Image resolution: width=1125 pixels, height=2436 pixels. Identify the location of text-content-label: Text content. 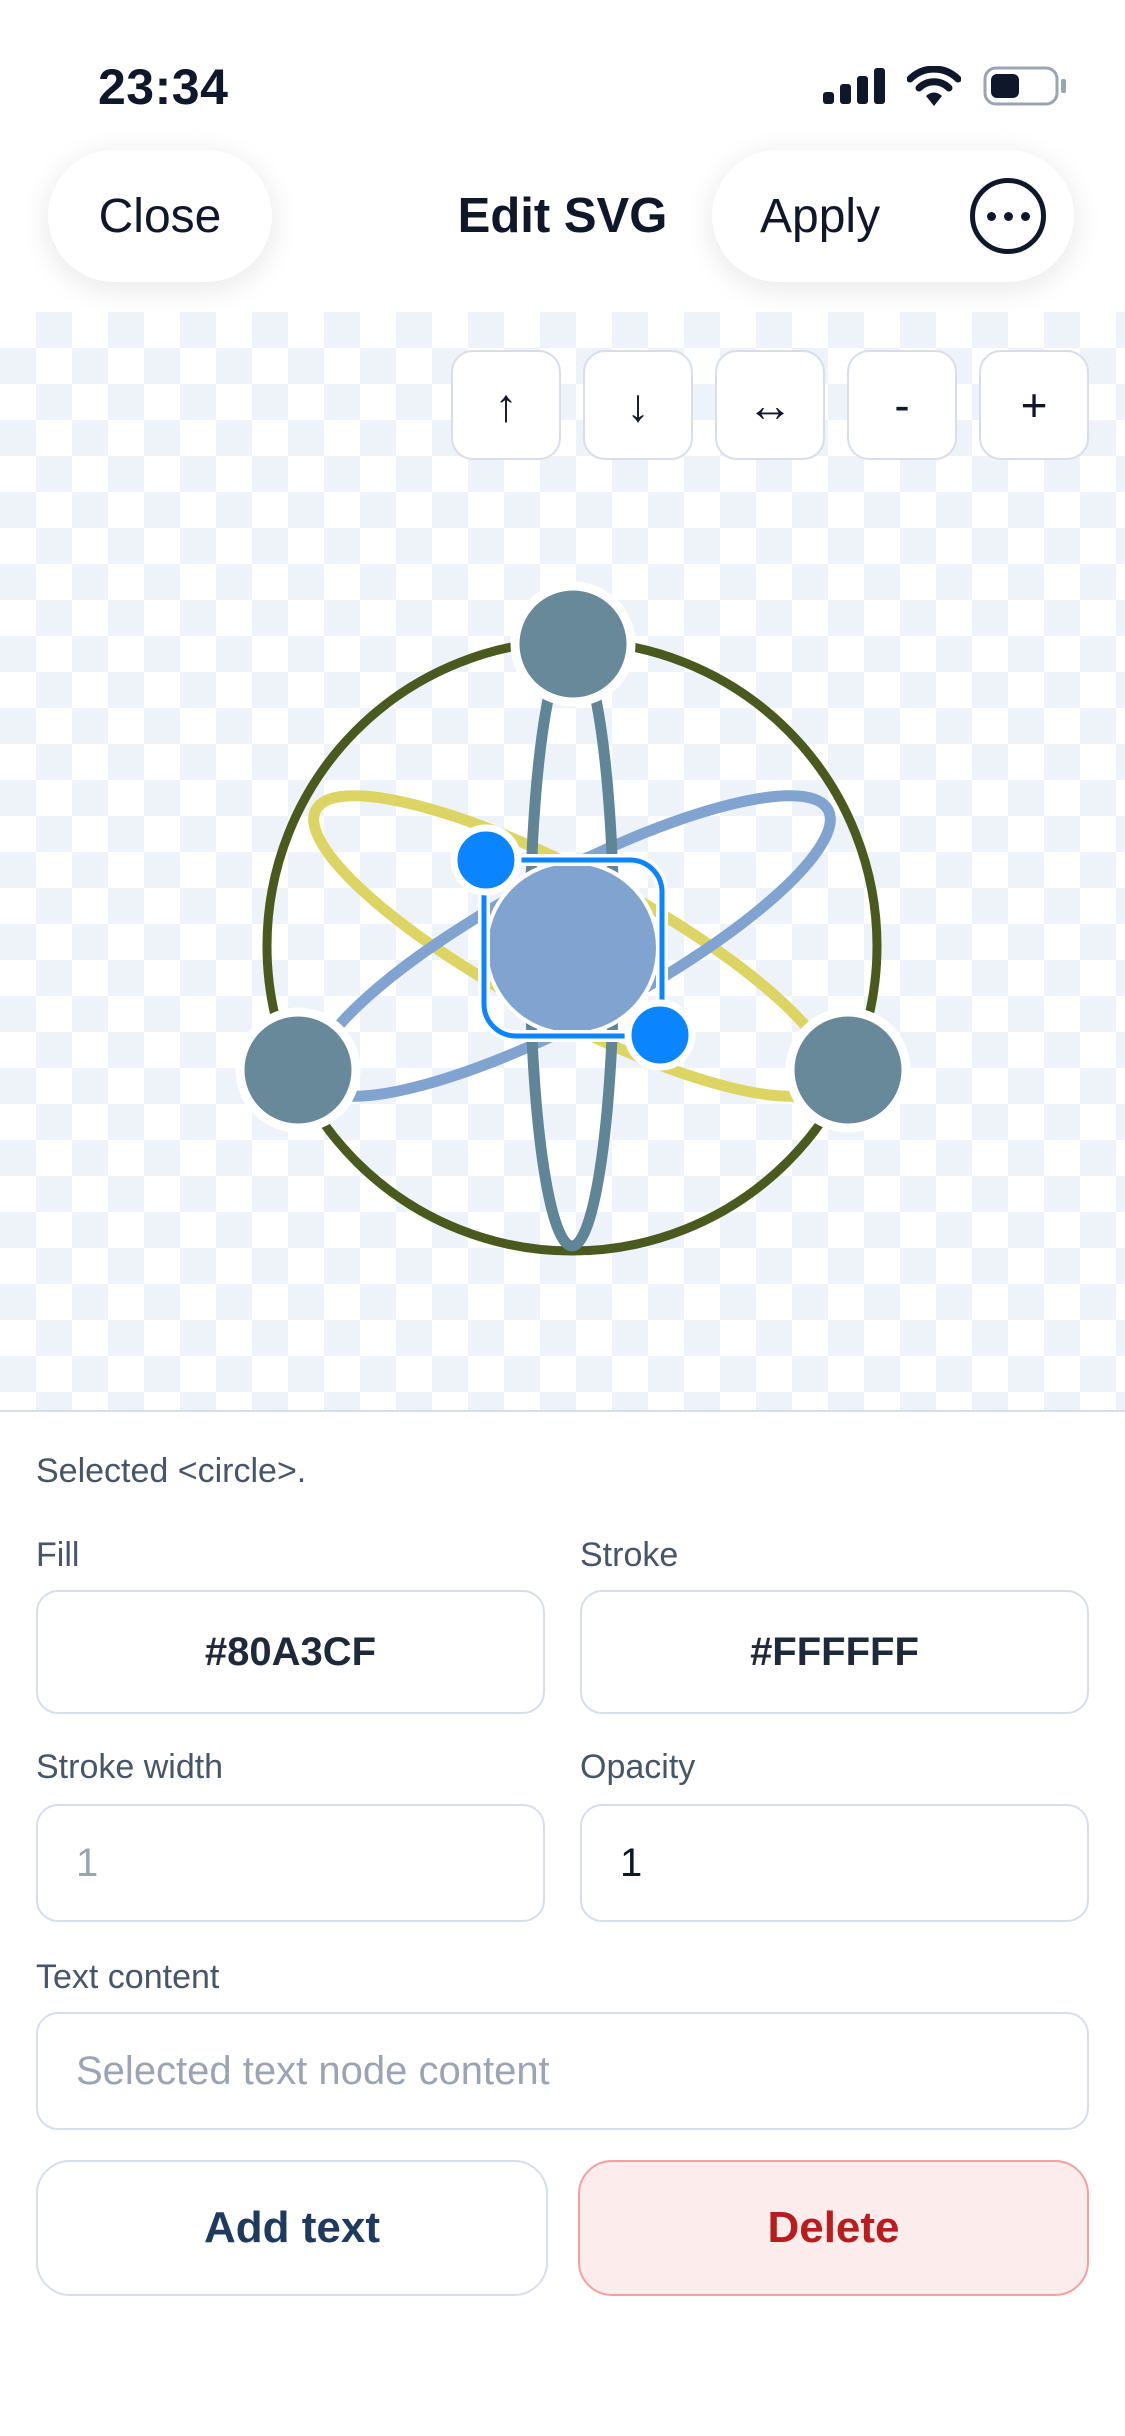
(128, 1977).